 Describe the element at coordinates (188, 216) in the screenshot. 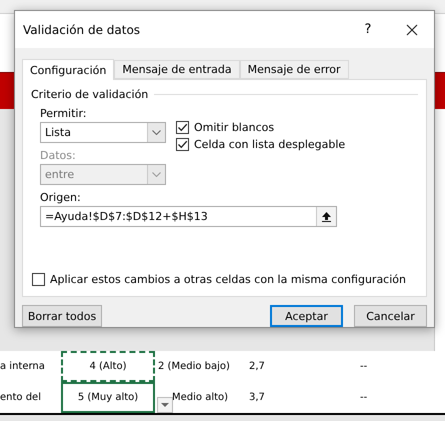

I see `source-field: =Ayuda!$D$7:$D$12+$H$13` at that location.